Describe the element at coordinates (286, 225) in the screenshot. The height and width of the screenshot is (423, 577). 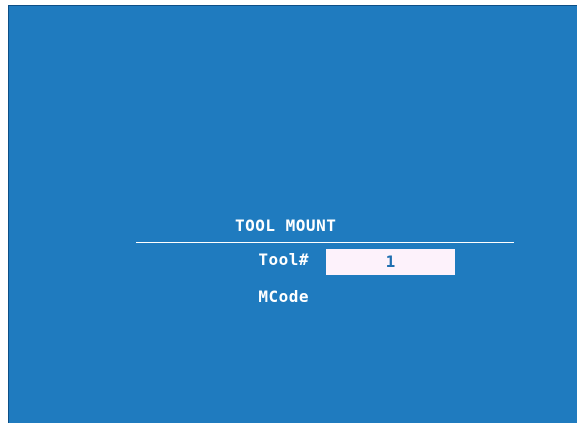
I see `dialog-title: TOOL MOUNT` at that location.